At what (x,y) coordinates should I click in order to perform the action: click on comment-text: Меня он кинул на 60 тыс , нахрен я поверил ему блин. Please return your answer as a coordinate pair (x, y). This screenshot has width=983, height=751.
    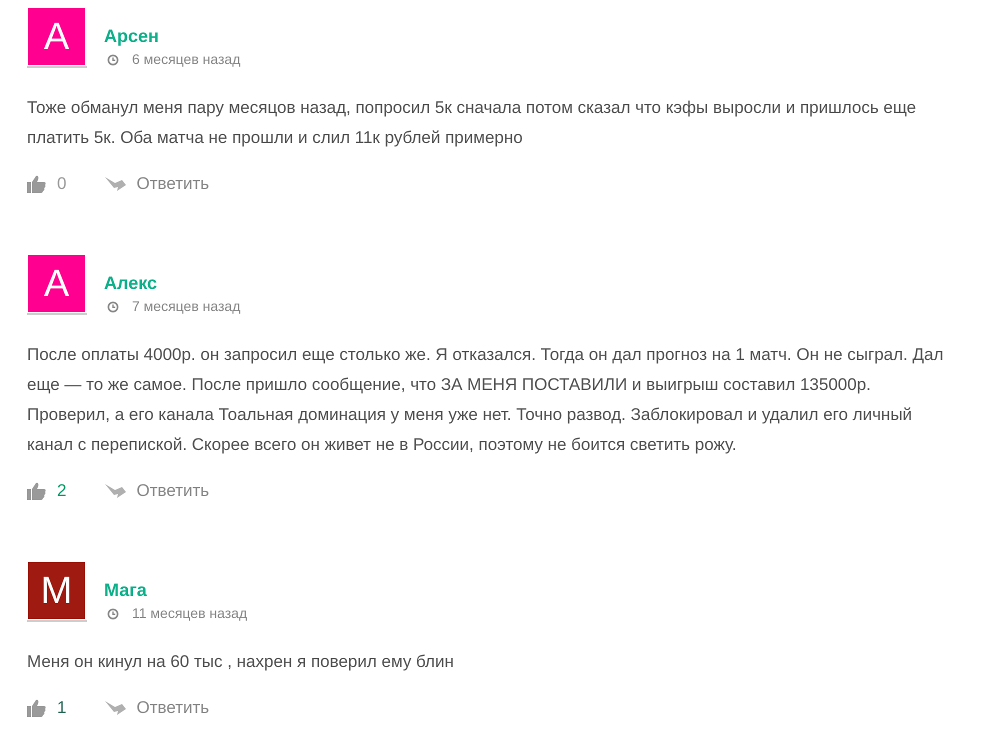
    Looking at the image, I should click on (241, 662).